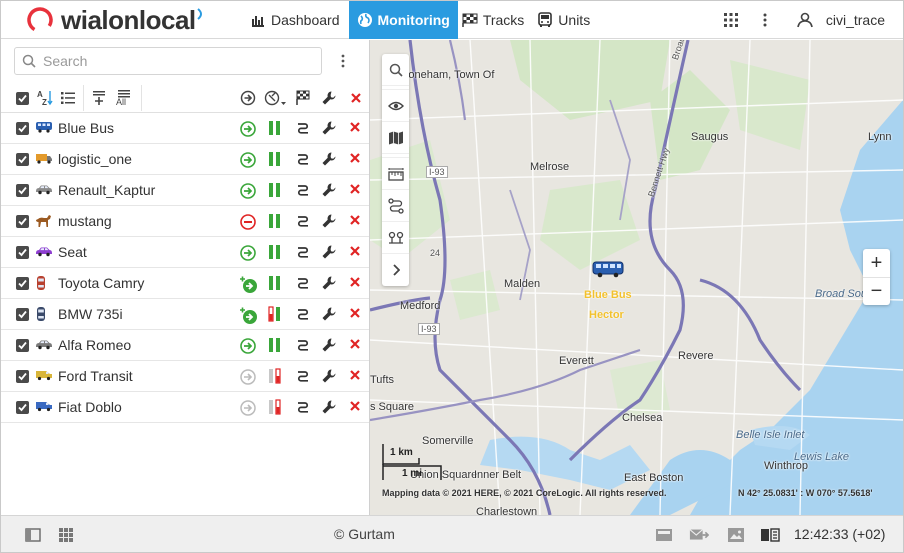  I want to click on unit-row: Toyota Camry, so click(185, 283).